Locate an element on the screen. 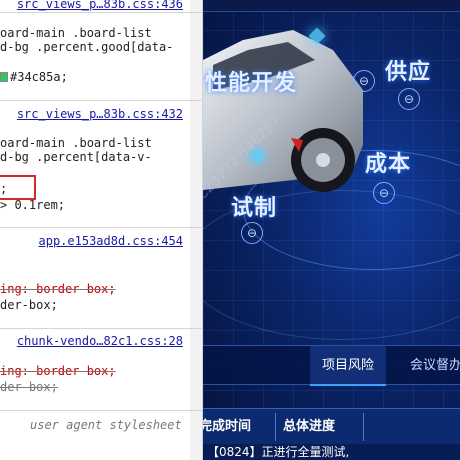 The image size is (460, 460). overridden-declaration: der-box; is located at coordinates (29, 387).